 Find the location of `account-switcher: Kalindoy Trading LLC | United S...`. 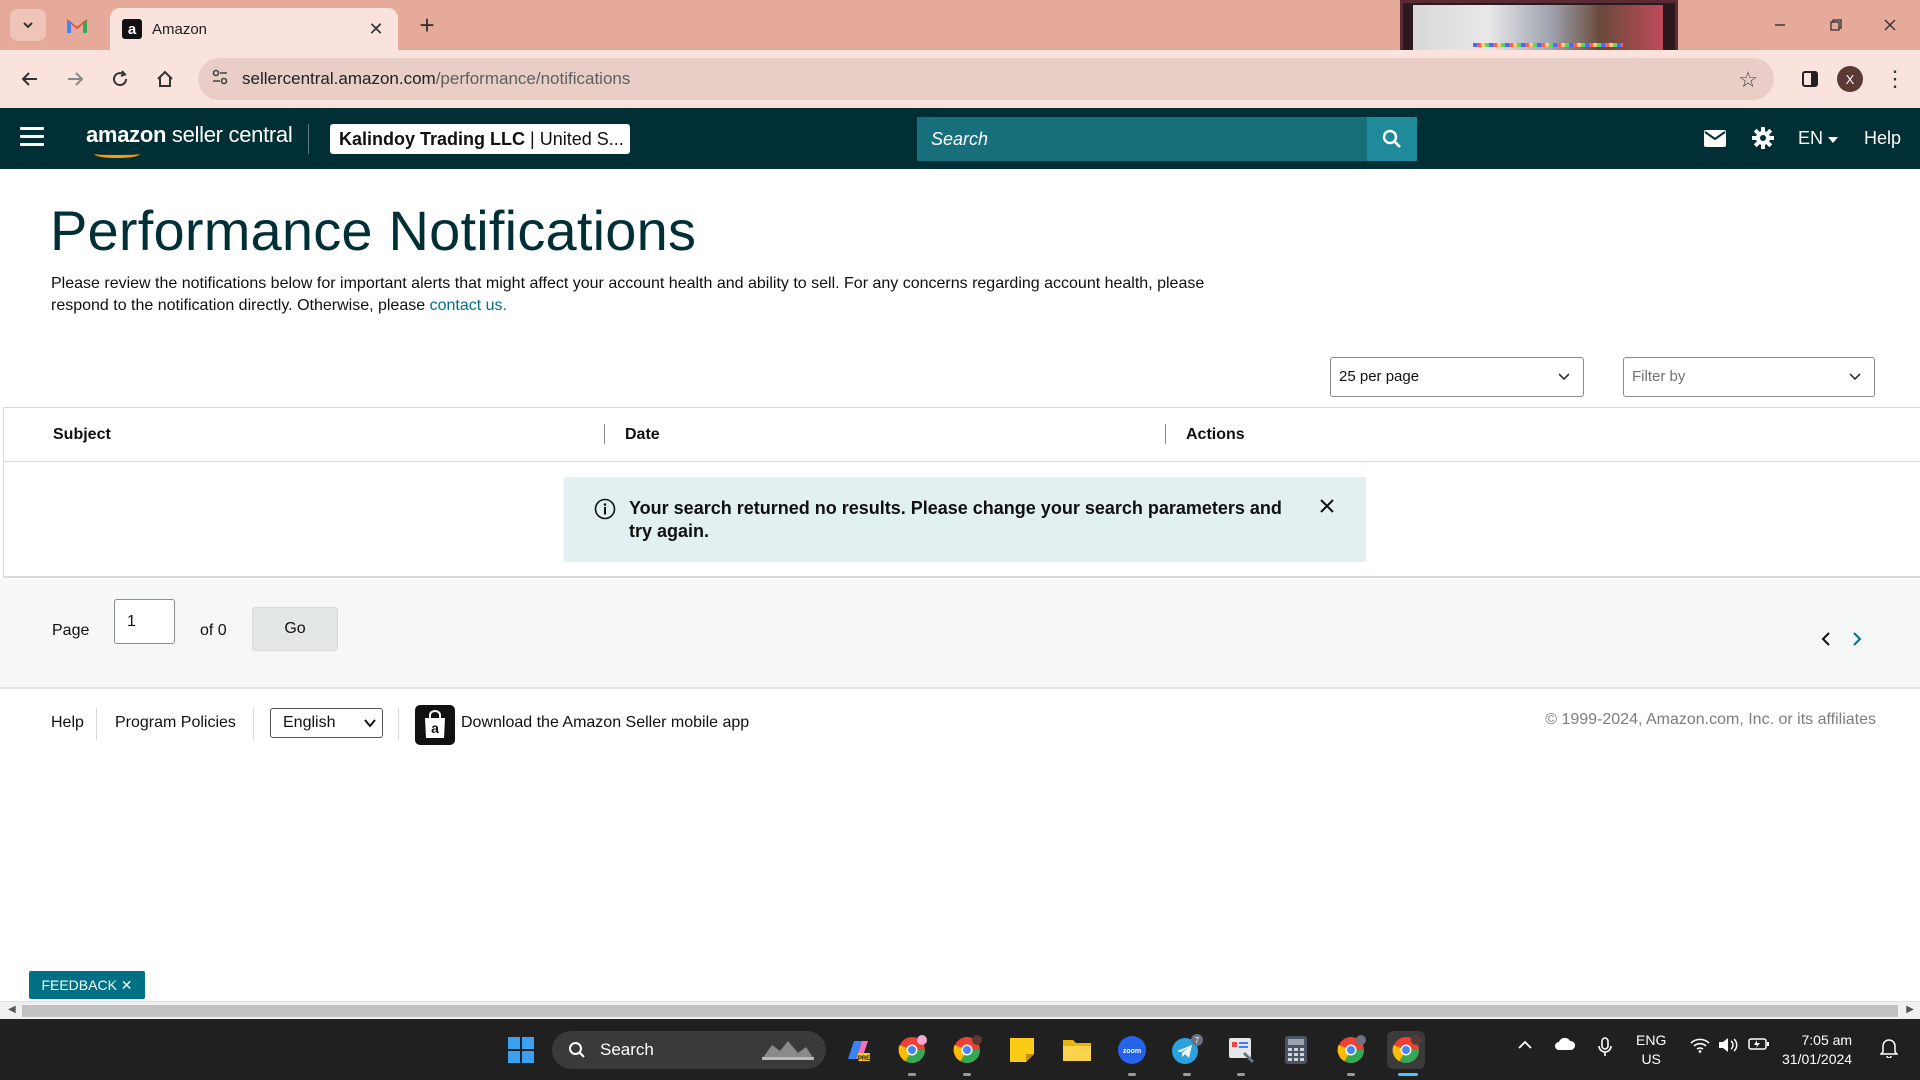

account-switcher: Kalindoy Trading LLC | United S... is located at coordinates (480, 139).